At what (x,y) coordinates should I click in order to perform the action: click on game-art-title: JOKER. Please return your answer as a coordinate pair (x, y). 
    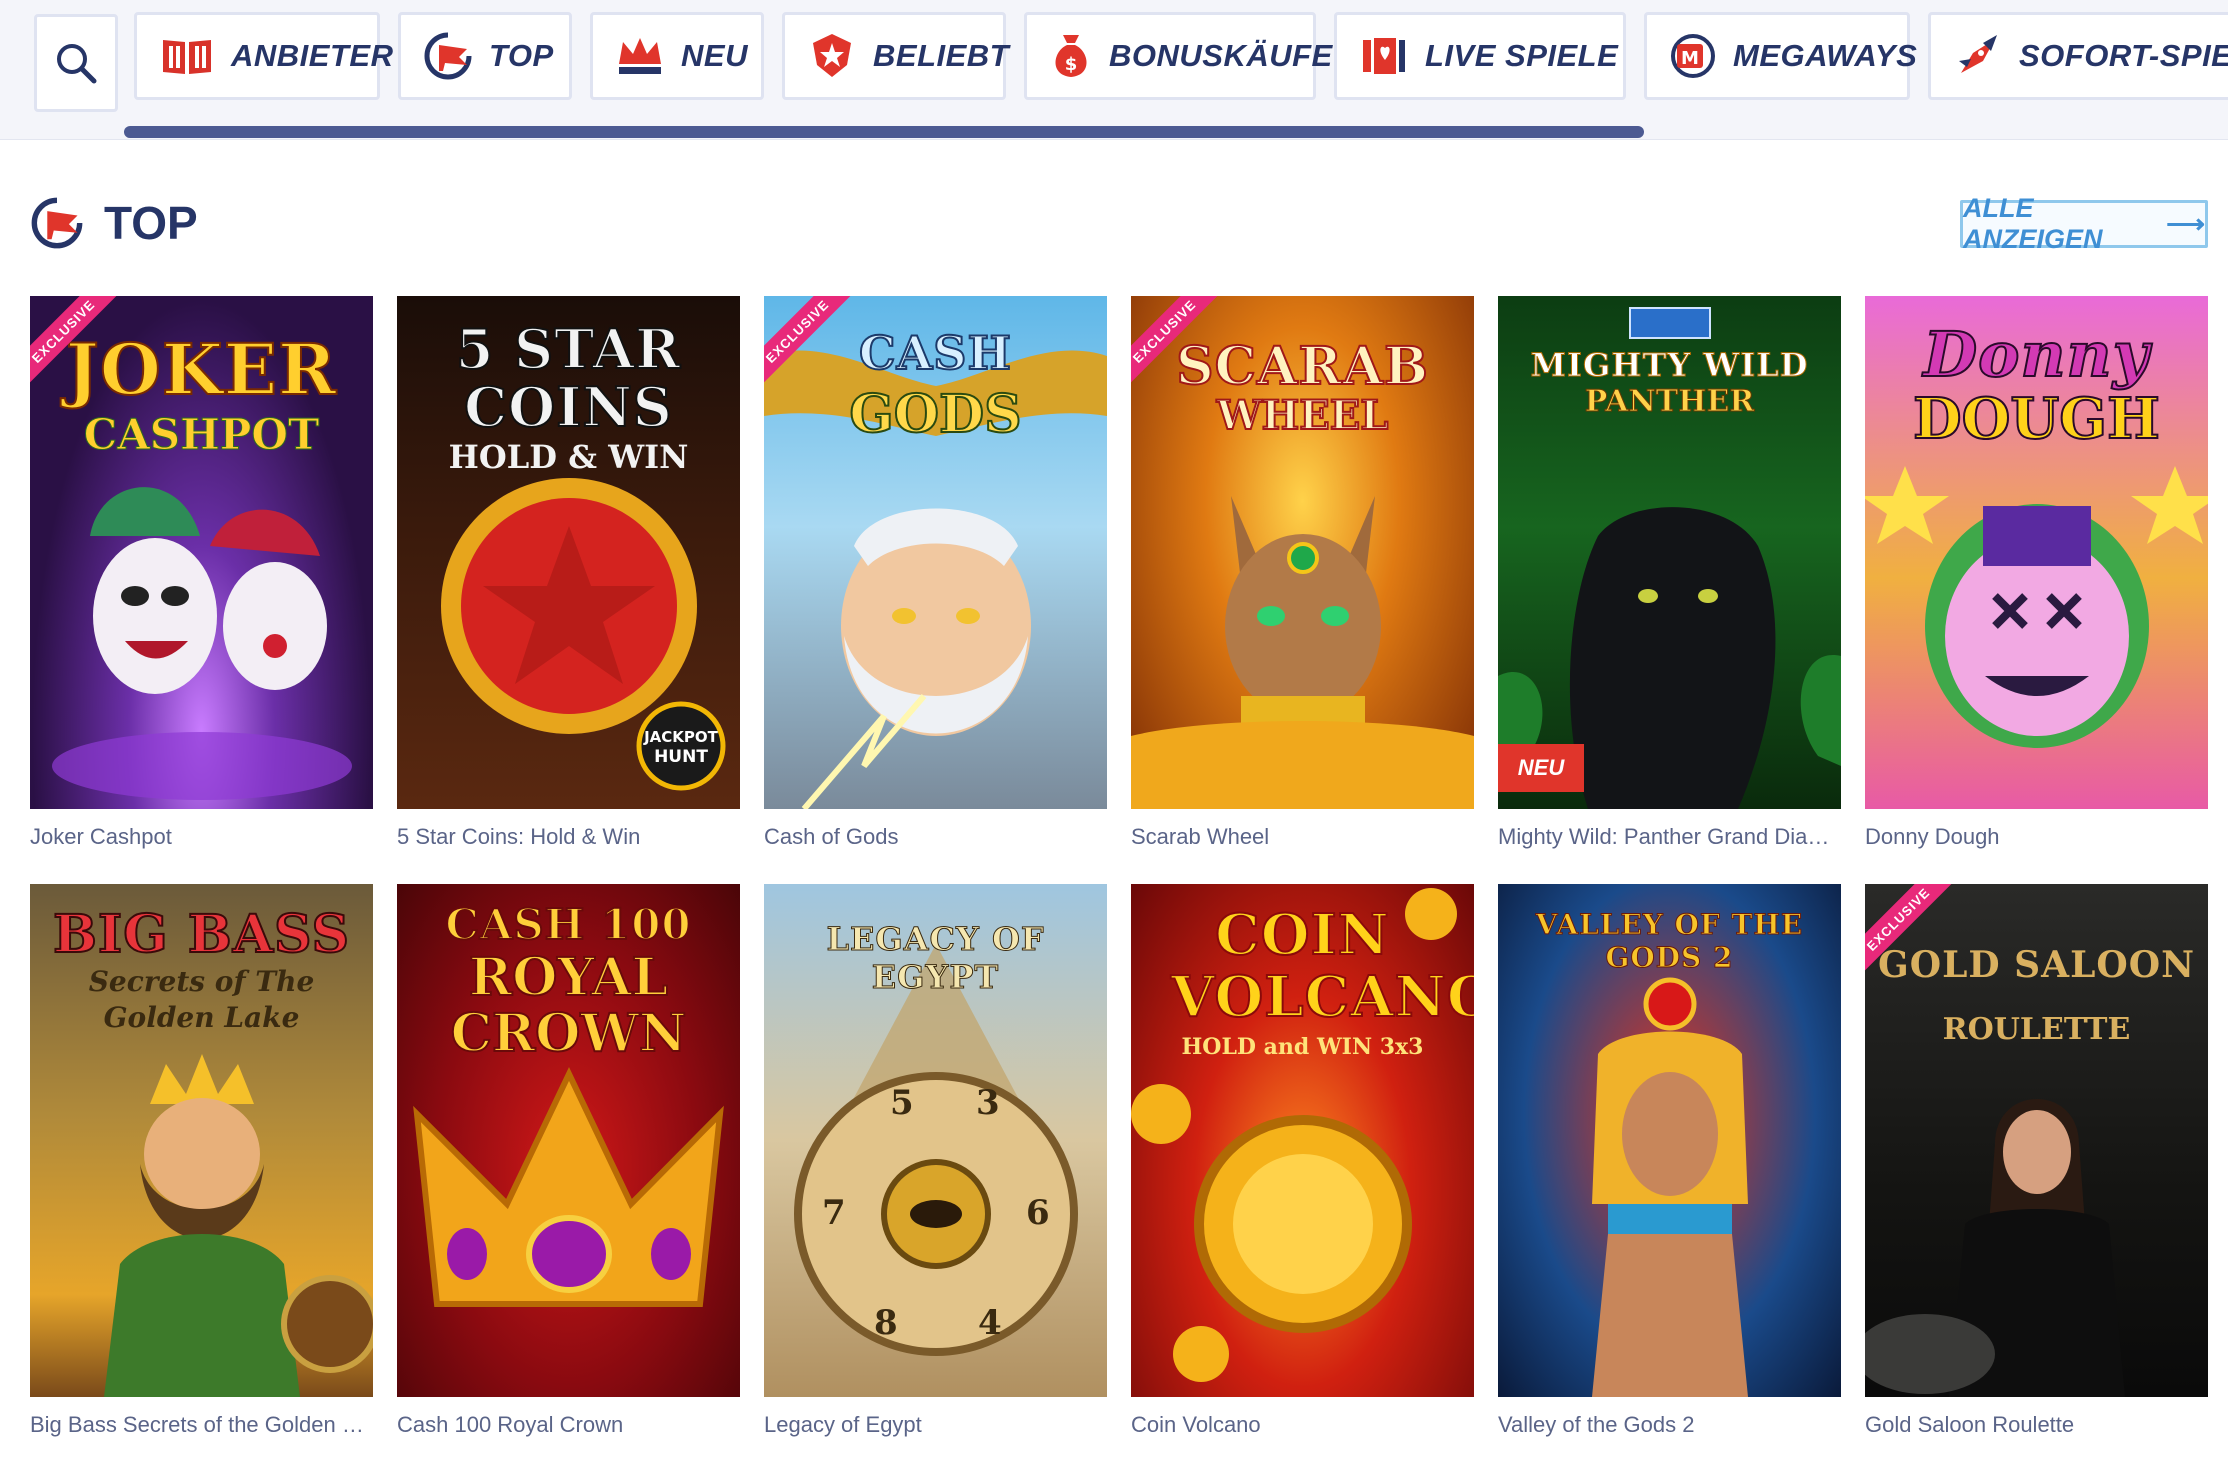
    Looking at the image, I should click on (201, 369).